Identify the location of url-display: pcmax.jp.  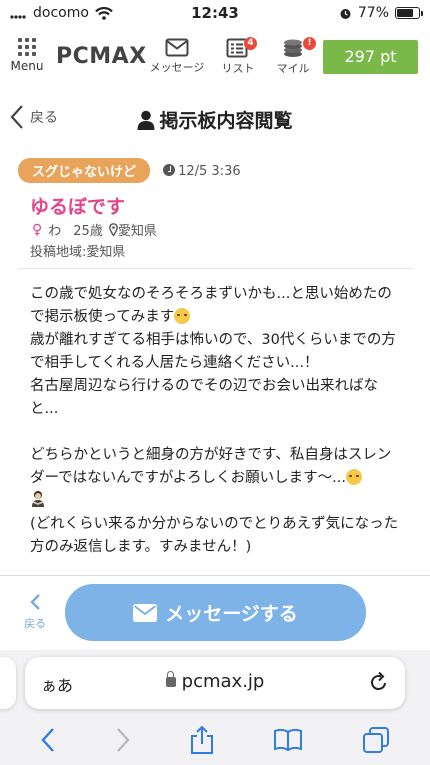
(215, 681).